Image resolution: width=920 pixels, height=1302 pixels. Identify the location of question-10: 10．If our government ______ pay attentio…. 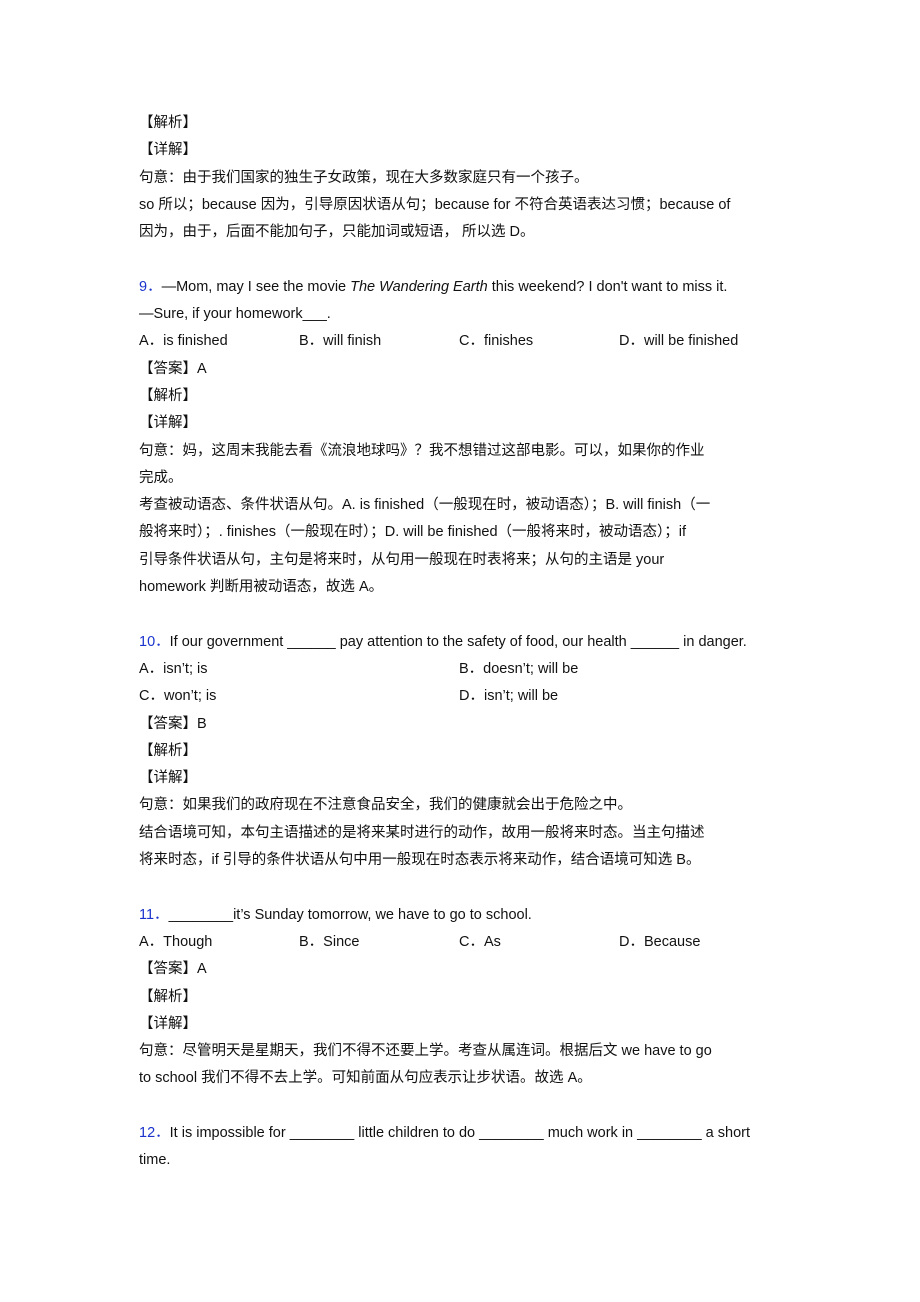
(459, 752).